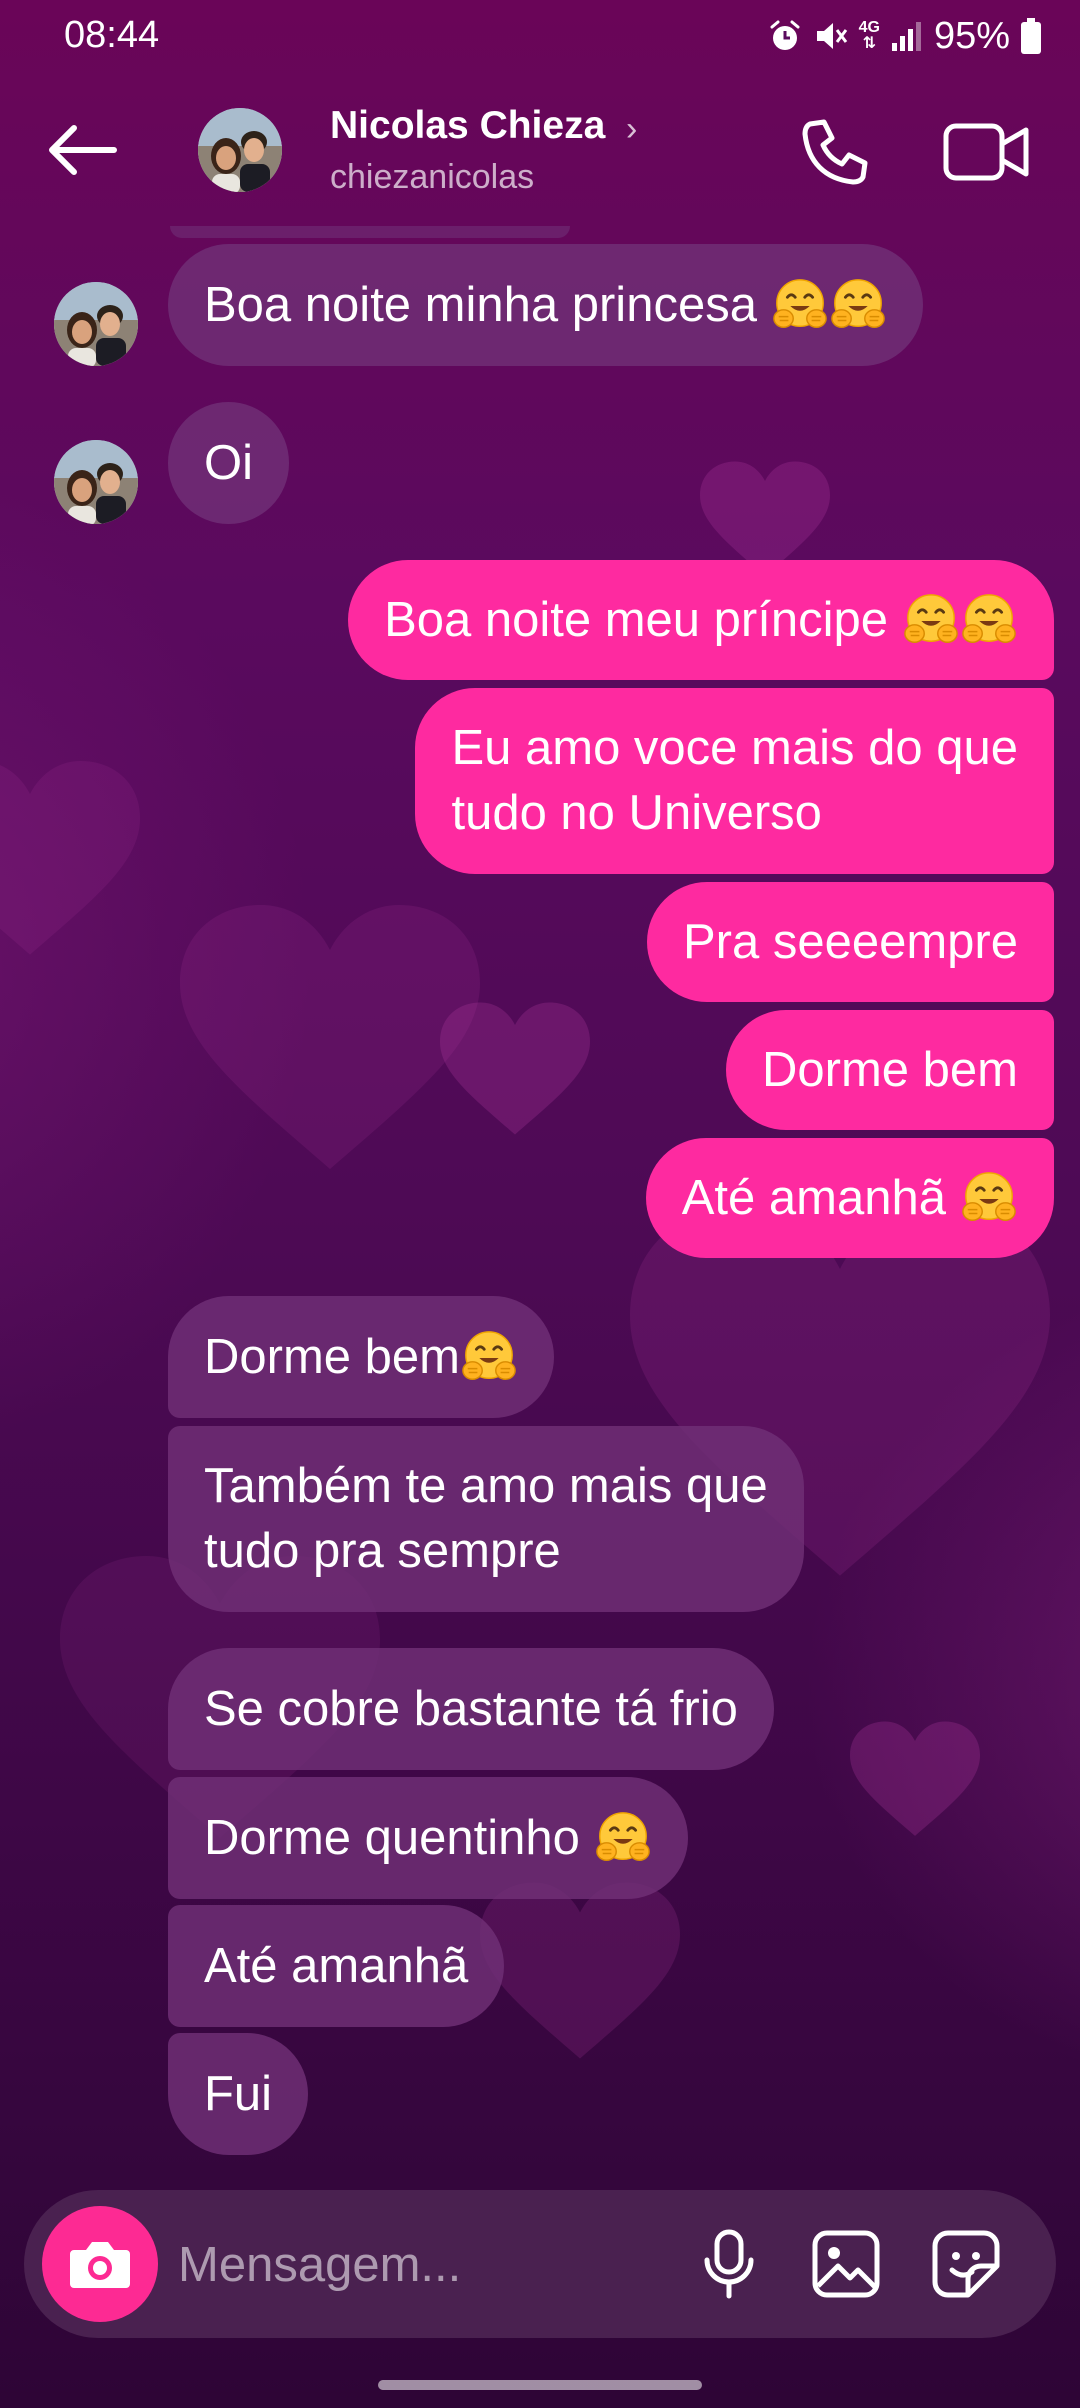 The width and height of the screenshot is (1080, 2408). Describe the element at coordinates (370, 232) in the screenshot. I see `previous-message-edge` at that location.